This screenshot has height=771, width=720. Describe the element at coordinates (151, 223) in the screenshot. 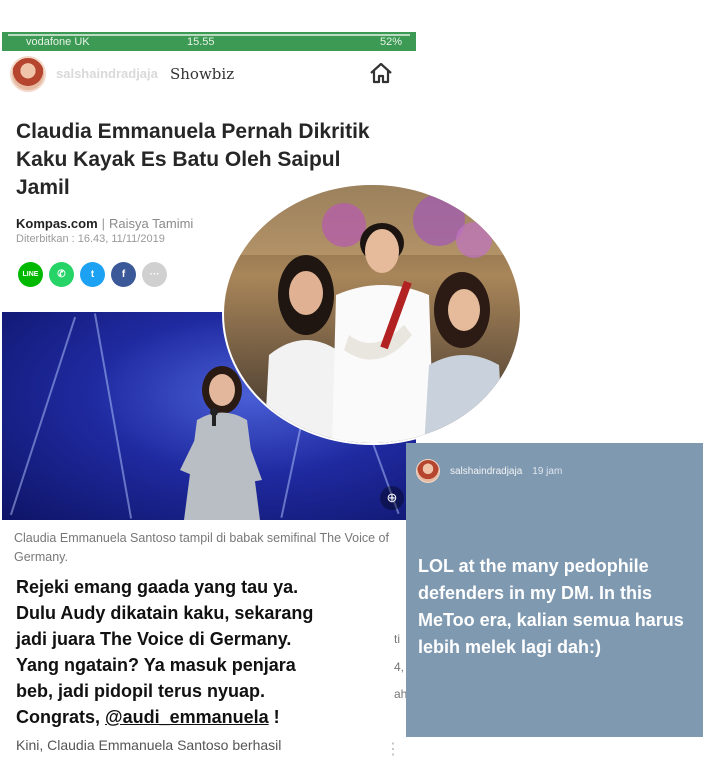

I see `author-name: Raisya Tamimi` at that location.